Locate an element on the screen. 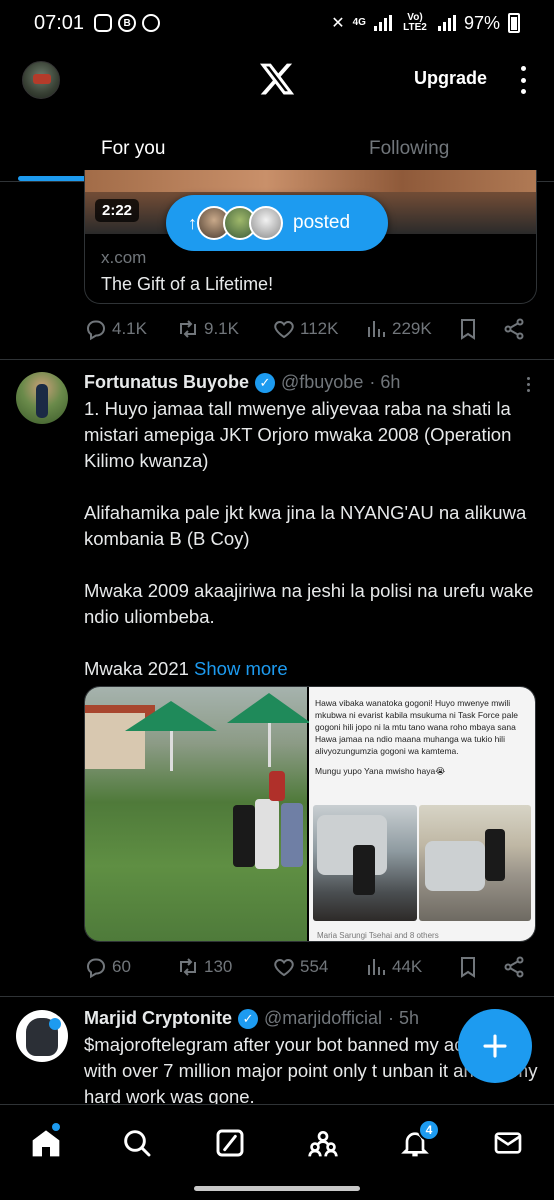 This screenshot has width=554, height=1200. author-name: Marjid Cryptonite is located at coordinates (158, 1018).